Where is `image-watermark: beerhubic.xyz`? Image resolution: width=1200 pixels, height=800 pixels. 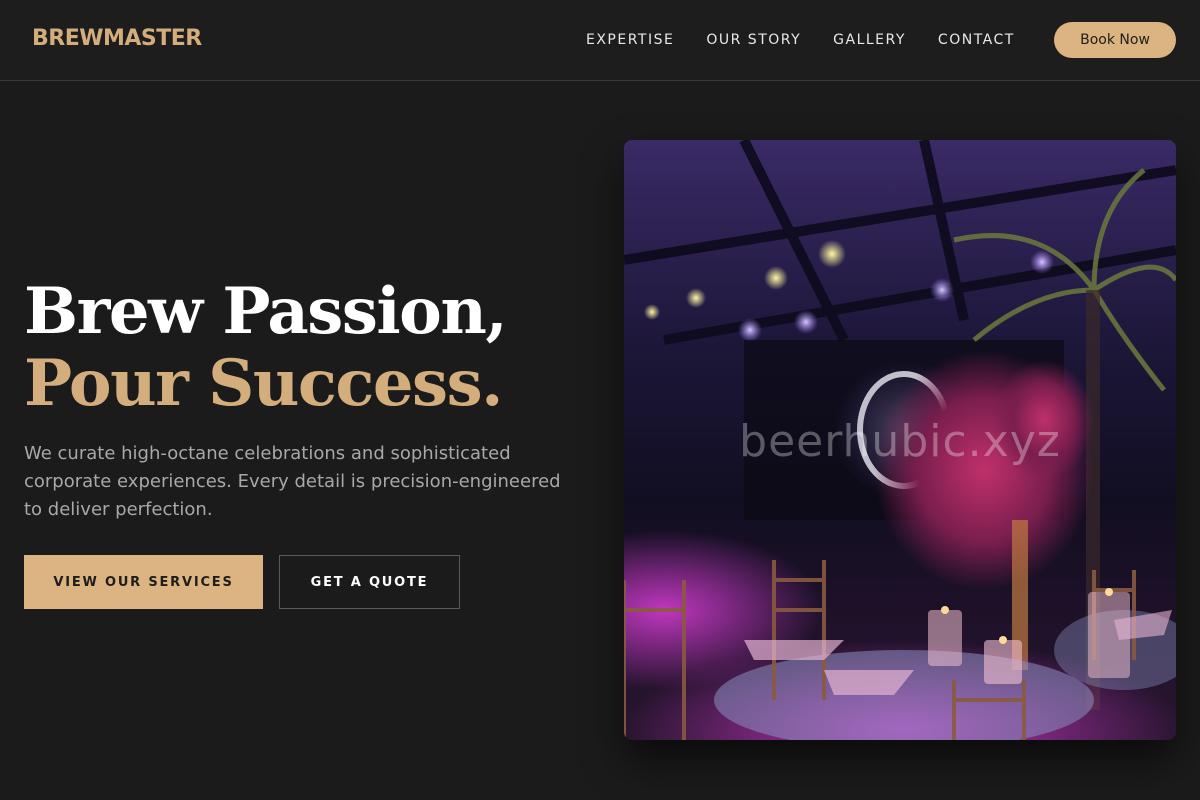
image-watermark: beerhubic.xyz is located at coordinates (900, 441).